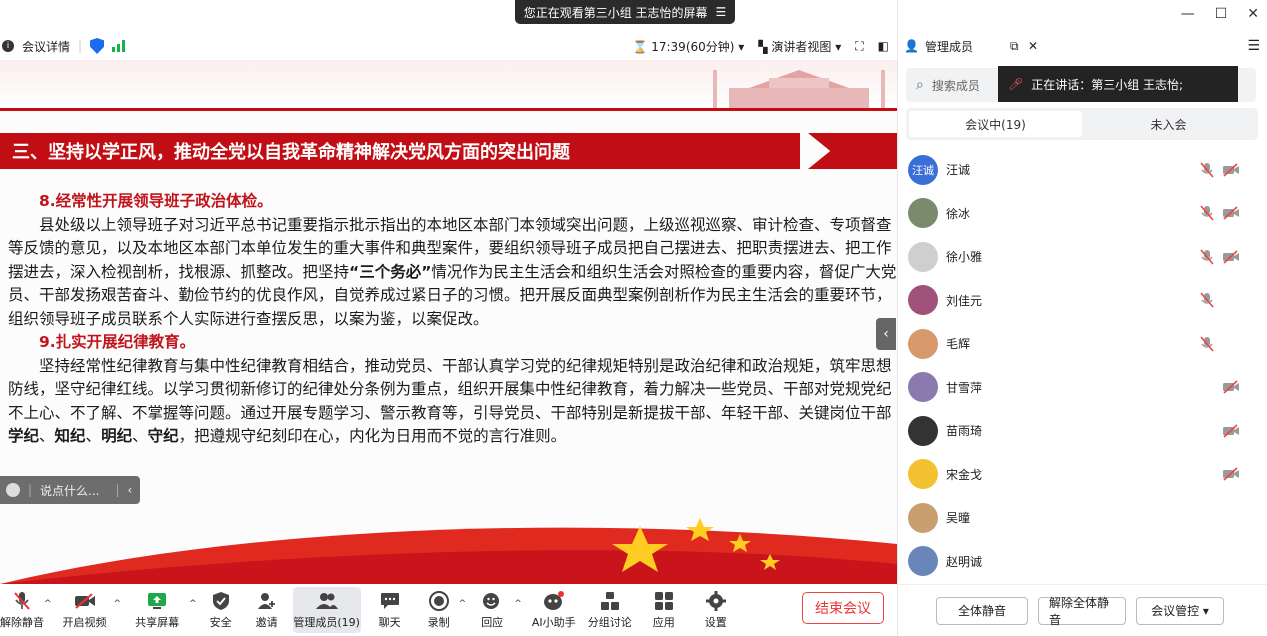 This screenshot has width=1267, height=636. What do you see at coordinates (1082, 257) in the screenshot?
I see `member-row: 徐小雅` at bounding box center [1082, 257].